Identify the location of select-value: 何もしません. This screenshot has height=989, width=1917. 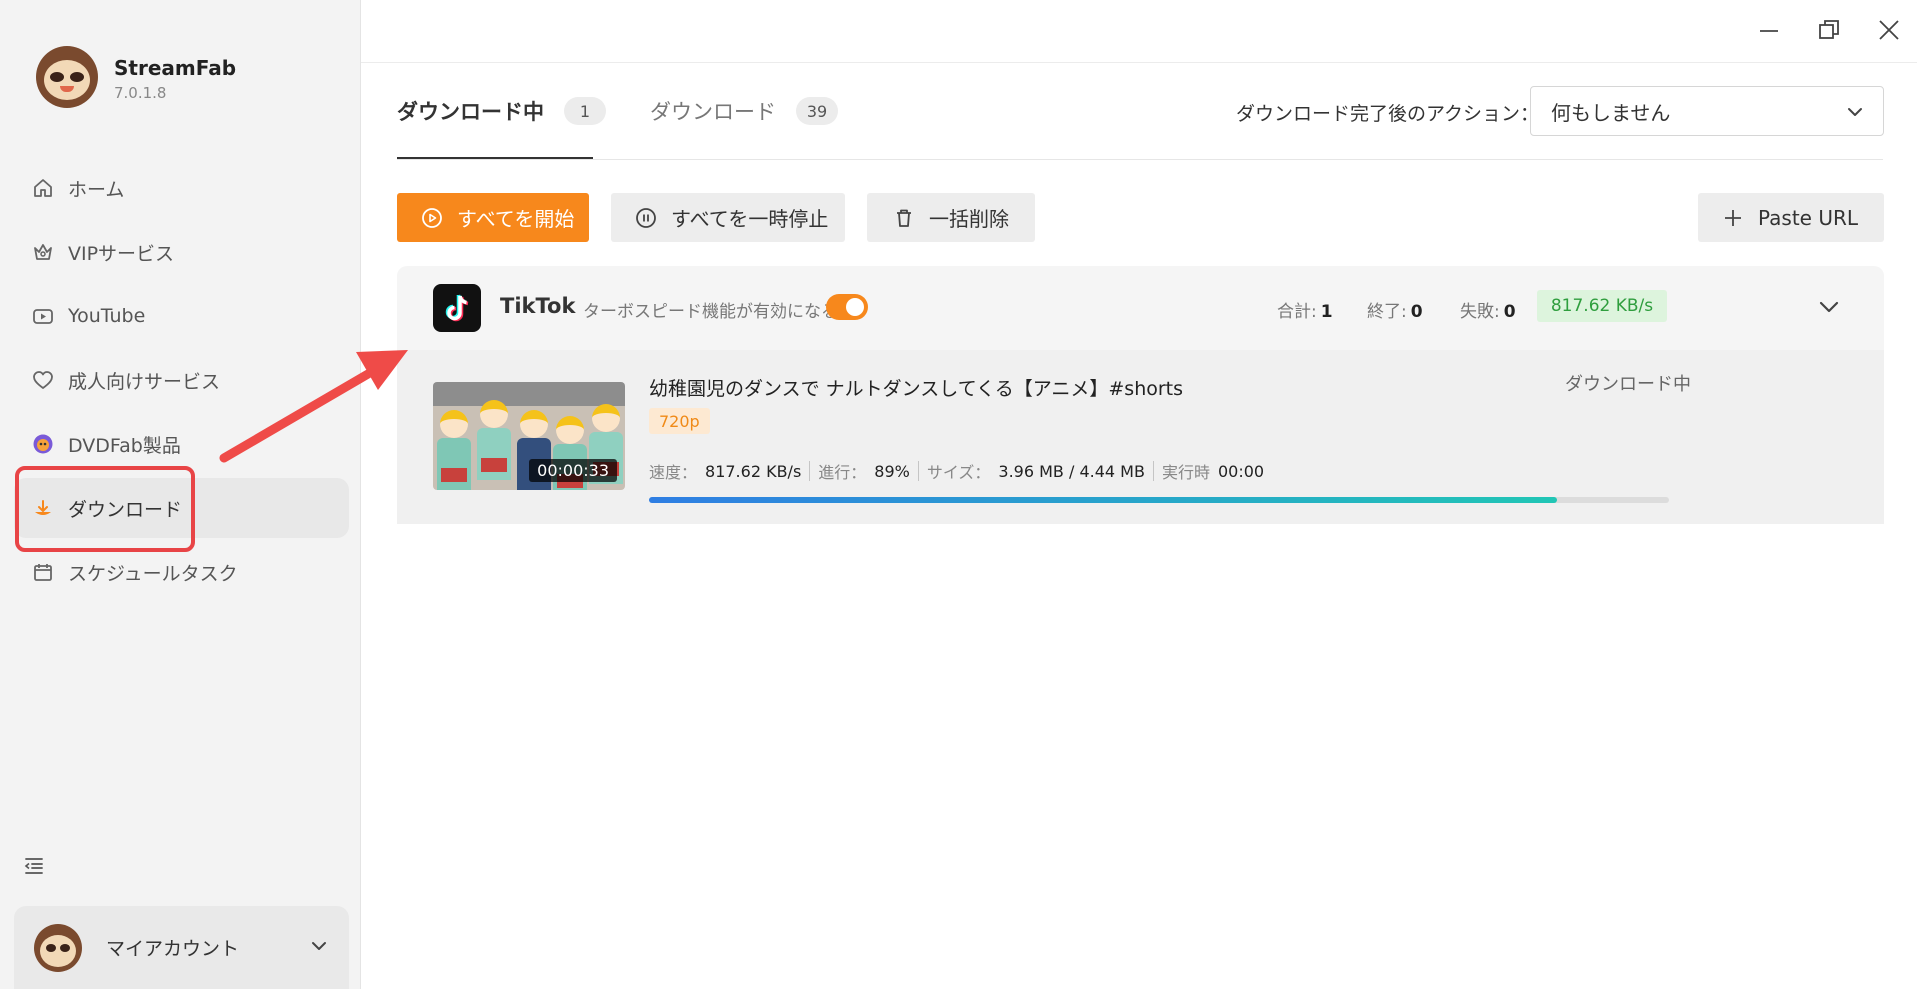
(1611, 112).